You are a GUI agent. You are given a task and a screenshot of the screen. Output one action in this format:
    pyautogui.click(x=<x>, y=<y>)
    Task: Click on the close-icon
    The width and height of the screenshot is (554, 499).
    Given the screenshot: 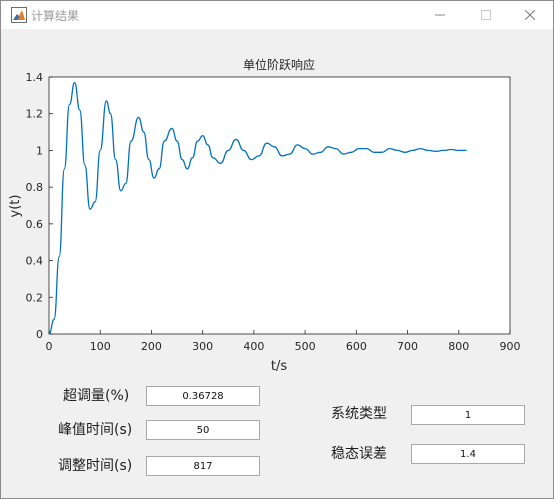 What is the action you would take?
    pyautogui.click(x=530, y=15)
    